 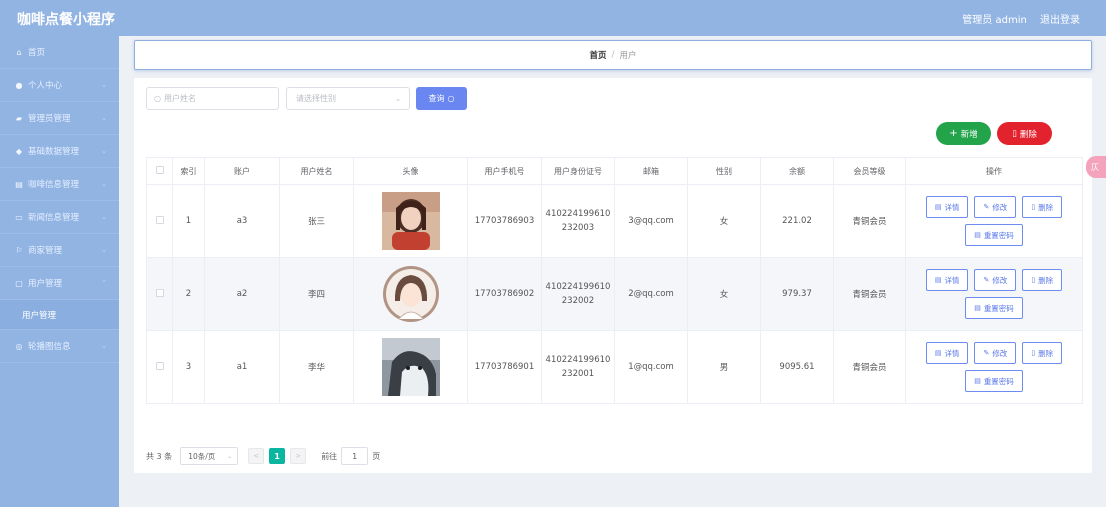 What do you see at coordinates (1024, 133) in the screenshot?
I see `batch-delete-button: ▯ 删除` at bounding box center [1024, 133].